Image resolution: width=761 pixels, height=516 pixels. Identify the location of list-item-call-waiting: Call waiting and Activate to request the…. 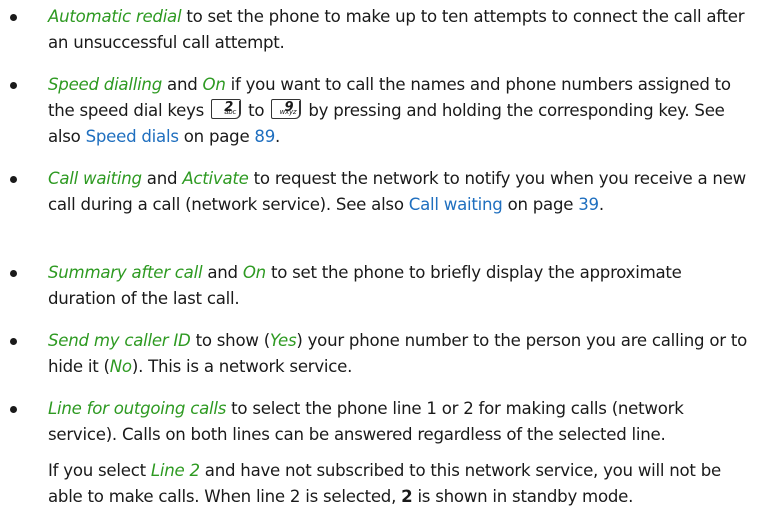
(381, 192).